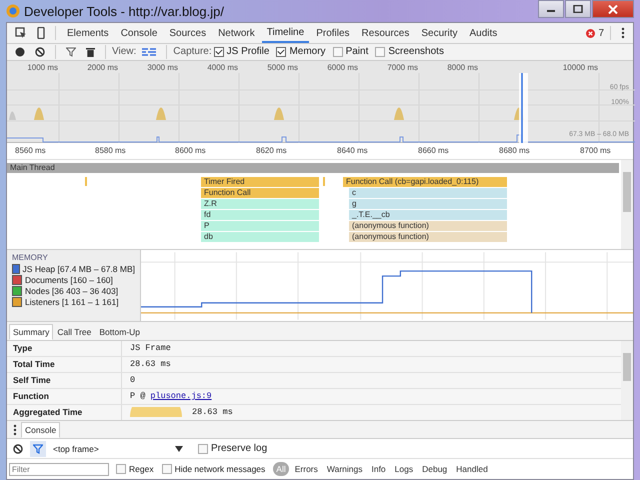 This screenshot has height=480, width=640. Describe the element at coordinates (90, 51) in the screenshot. I see `trash-icon` at that location.